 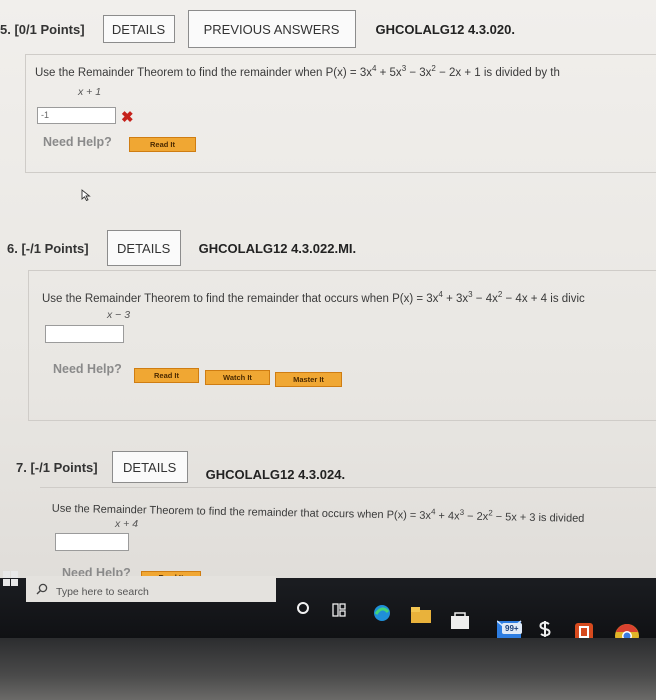 I want to click on q6-divisor: x − 3, so click(x=119, y=315).